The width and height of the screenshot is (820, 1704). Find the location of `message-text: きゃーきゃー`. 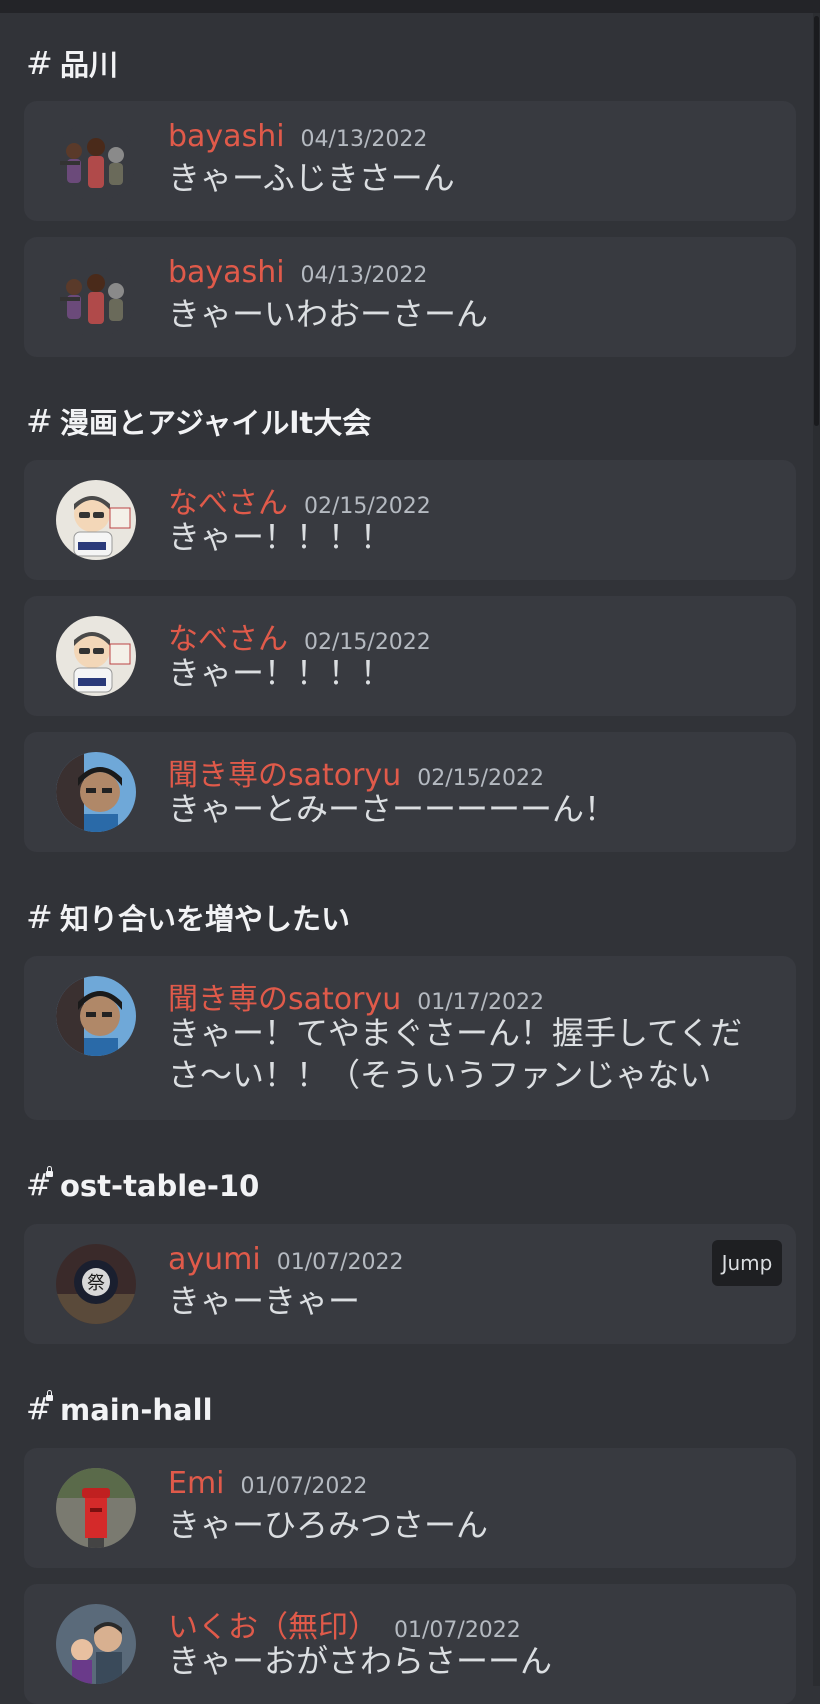

message-text: きゃーきゃー is located at coordinates (264, 1301).